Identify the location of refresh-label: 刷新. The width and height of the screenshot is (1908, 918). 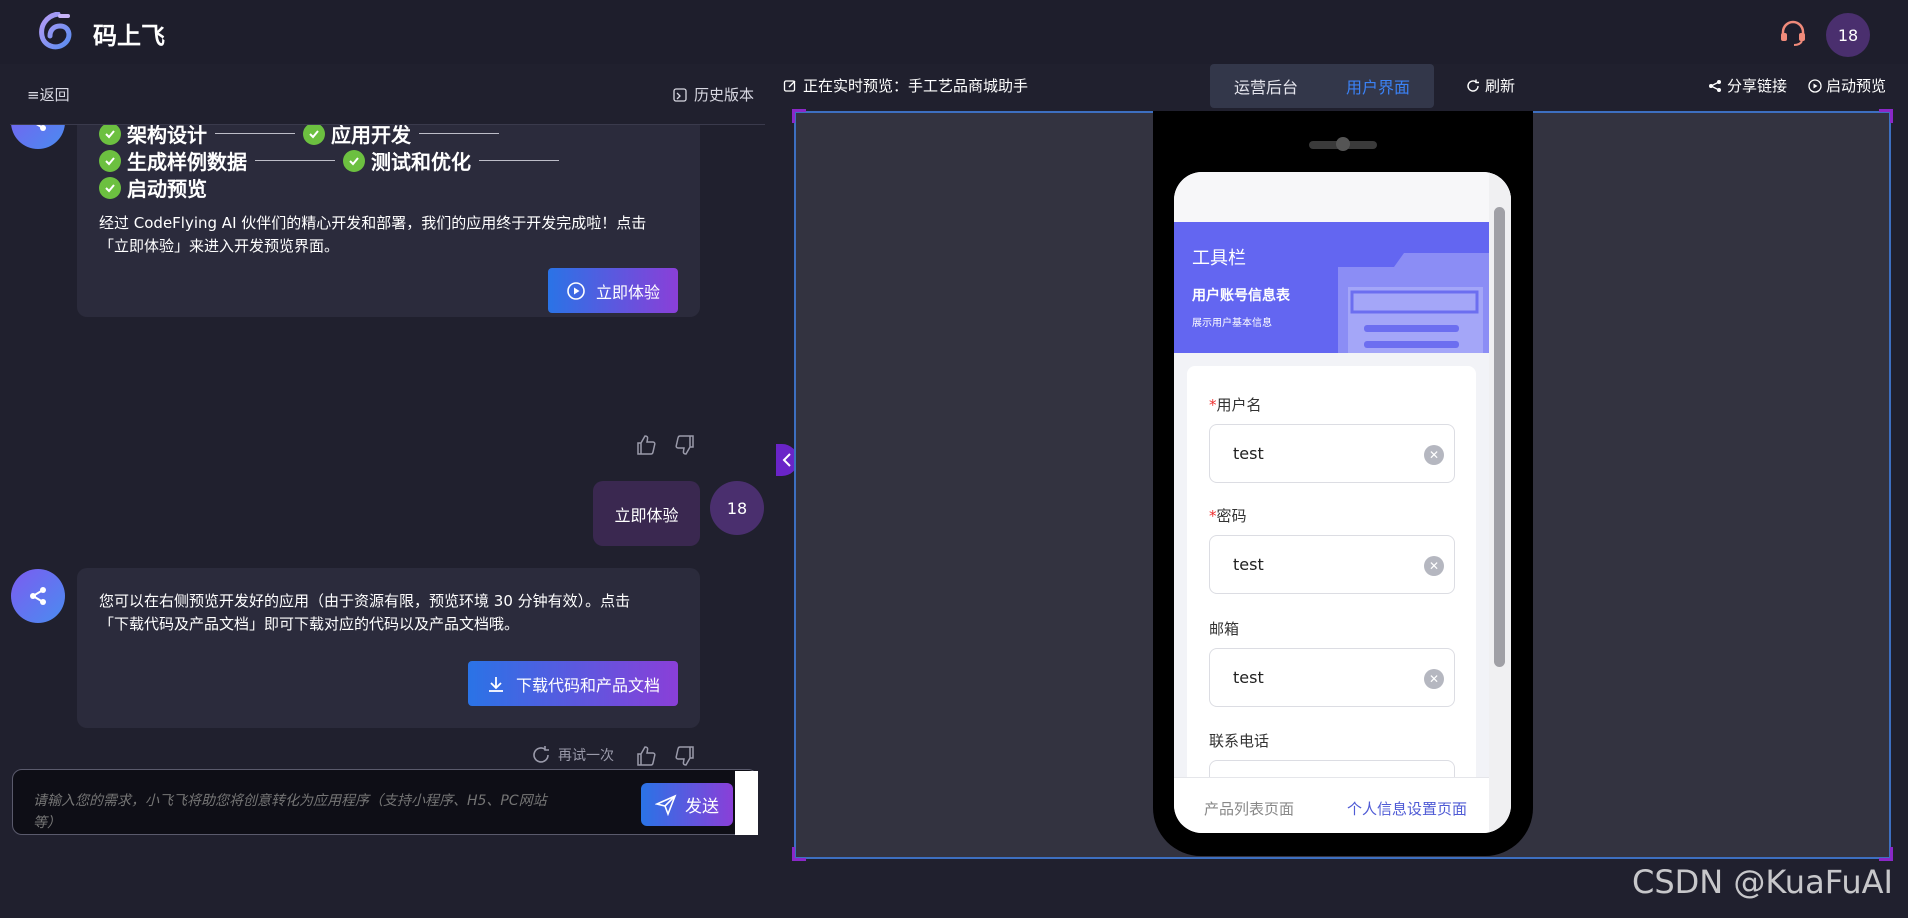
(1500, 86).